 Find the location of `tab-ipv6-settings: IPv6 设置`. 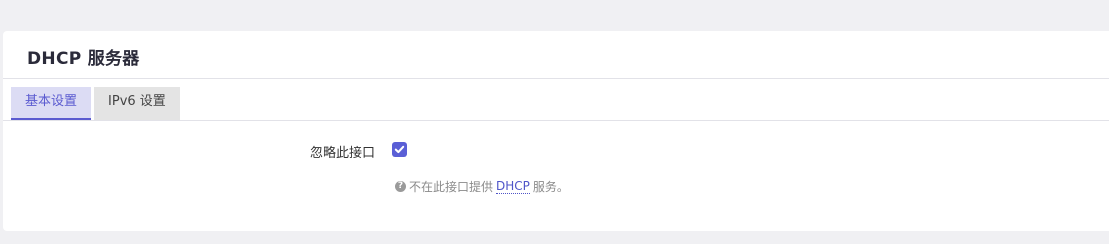

tab-ipv6-settings: IPv6 设置 is located at coordinates (137, 103).